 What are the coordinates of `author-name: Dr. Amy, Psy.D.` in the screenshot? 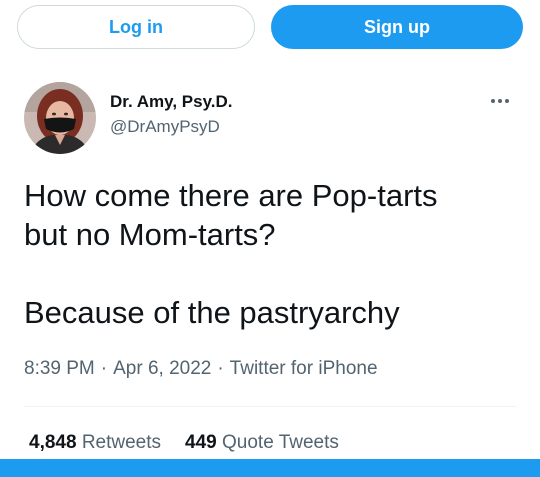 It's located at (171, 102).